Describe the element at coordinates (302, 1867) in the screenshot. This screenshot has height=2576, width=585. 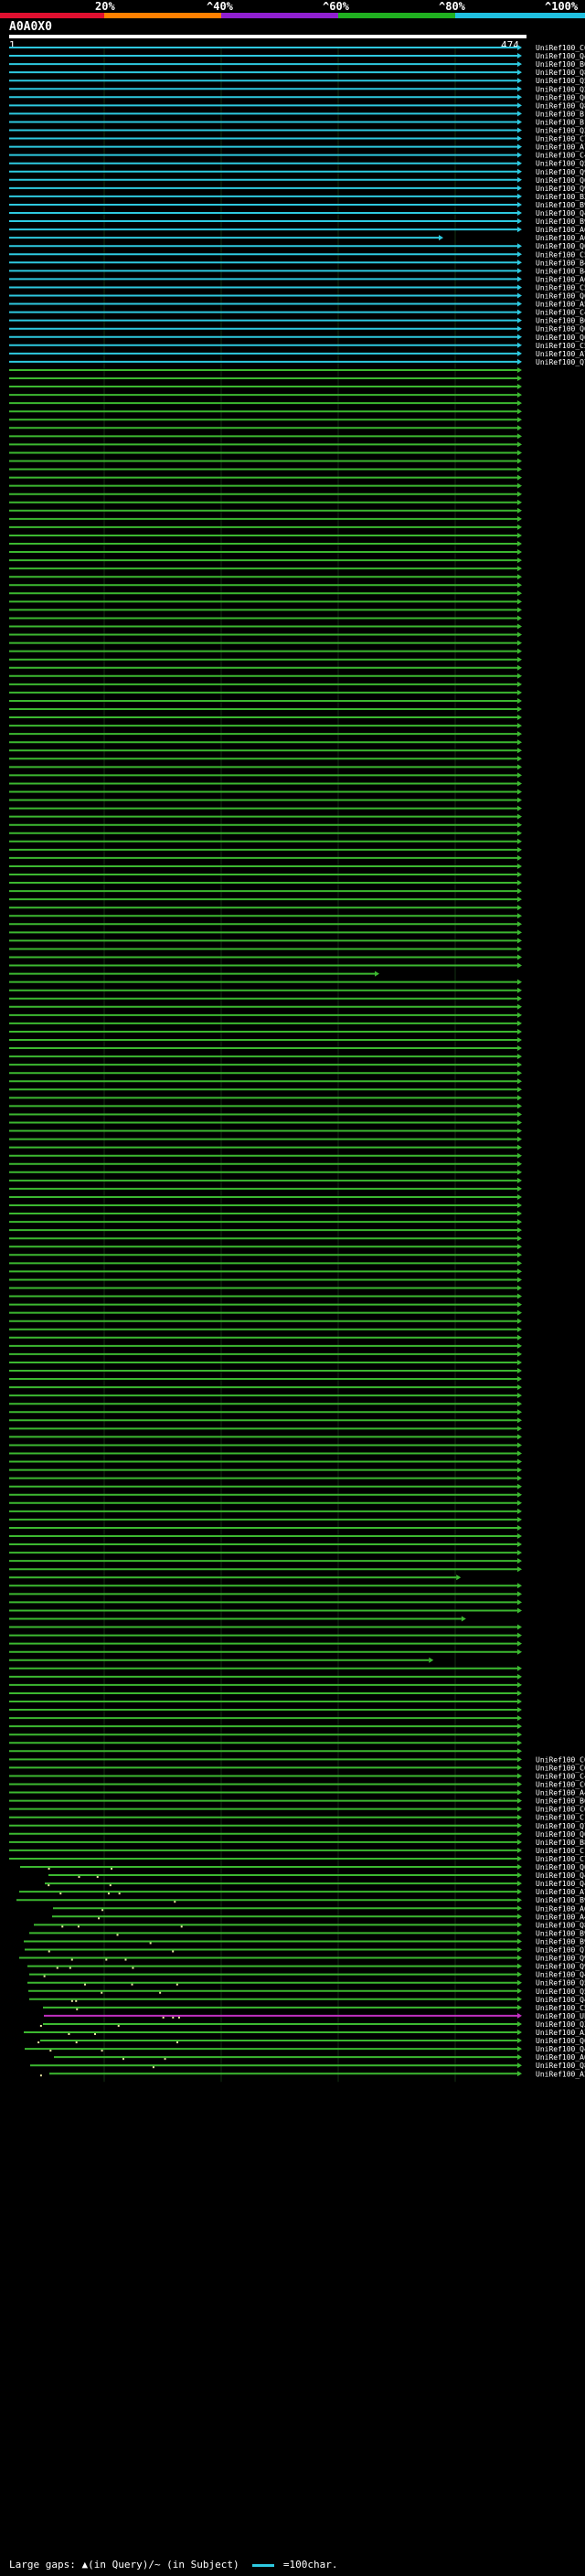
I see `hit-row: UniRef100_Q01G76` at that location.